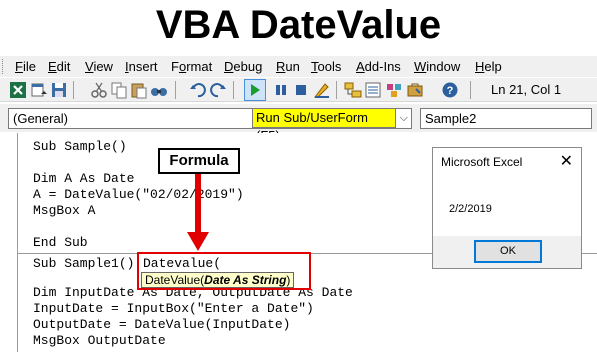 Image resolution: width=597 pixels, height=352 pixels. I want to click on insert-module-icon, so click(39, 90).